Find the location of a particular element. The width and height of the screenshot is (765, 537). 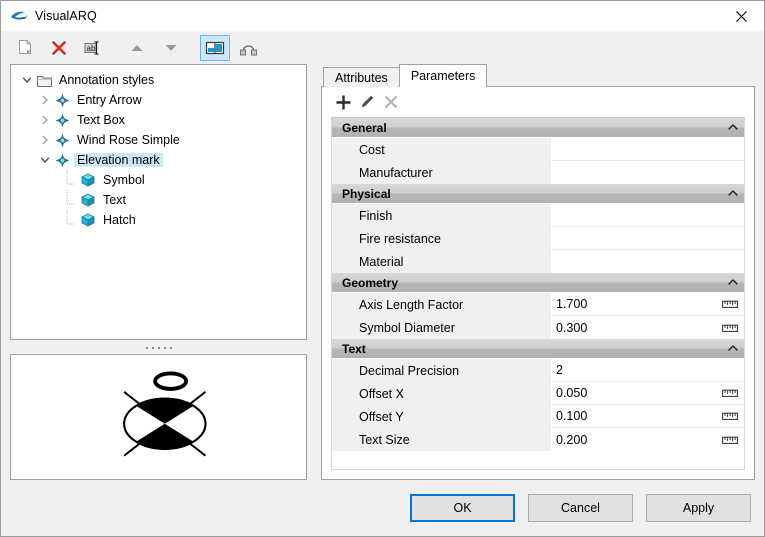

tree-item-symbol: Symbol is located at coordinates (158, 180).